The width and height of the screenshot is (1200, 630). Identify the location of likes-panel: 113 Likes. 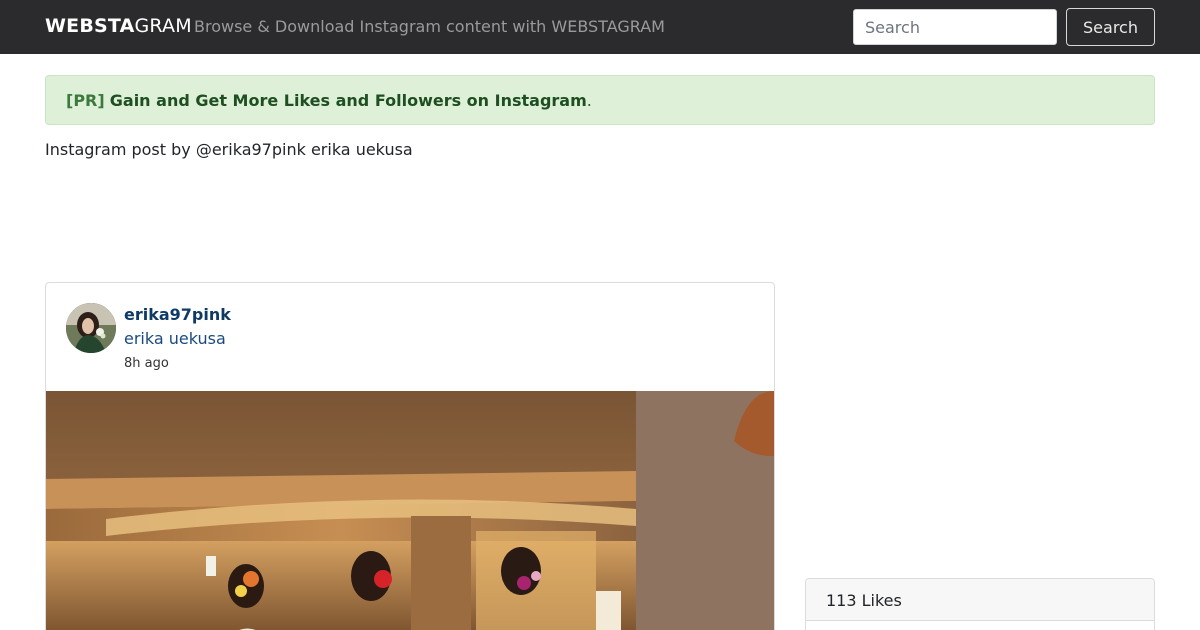
(980, 604).